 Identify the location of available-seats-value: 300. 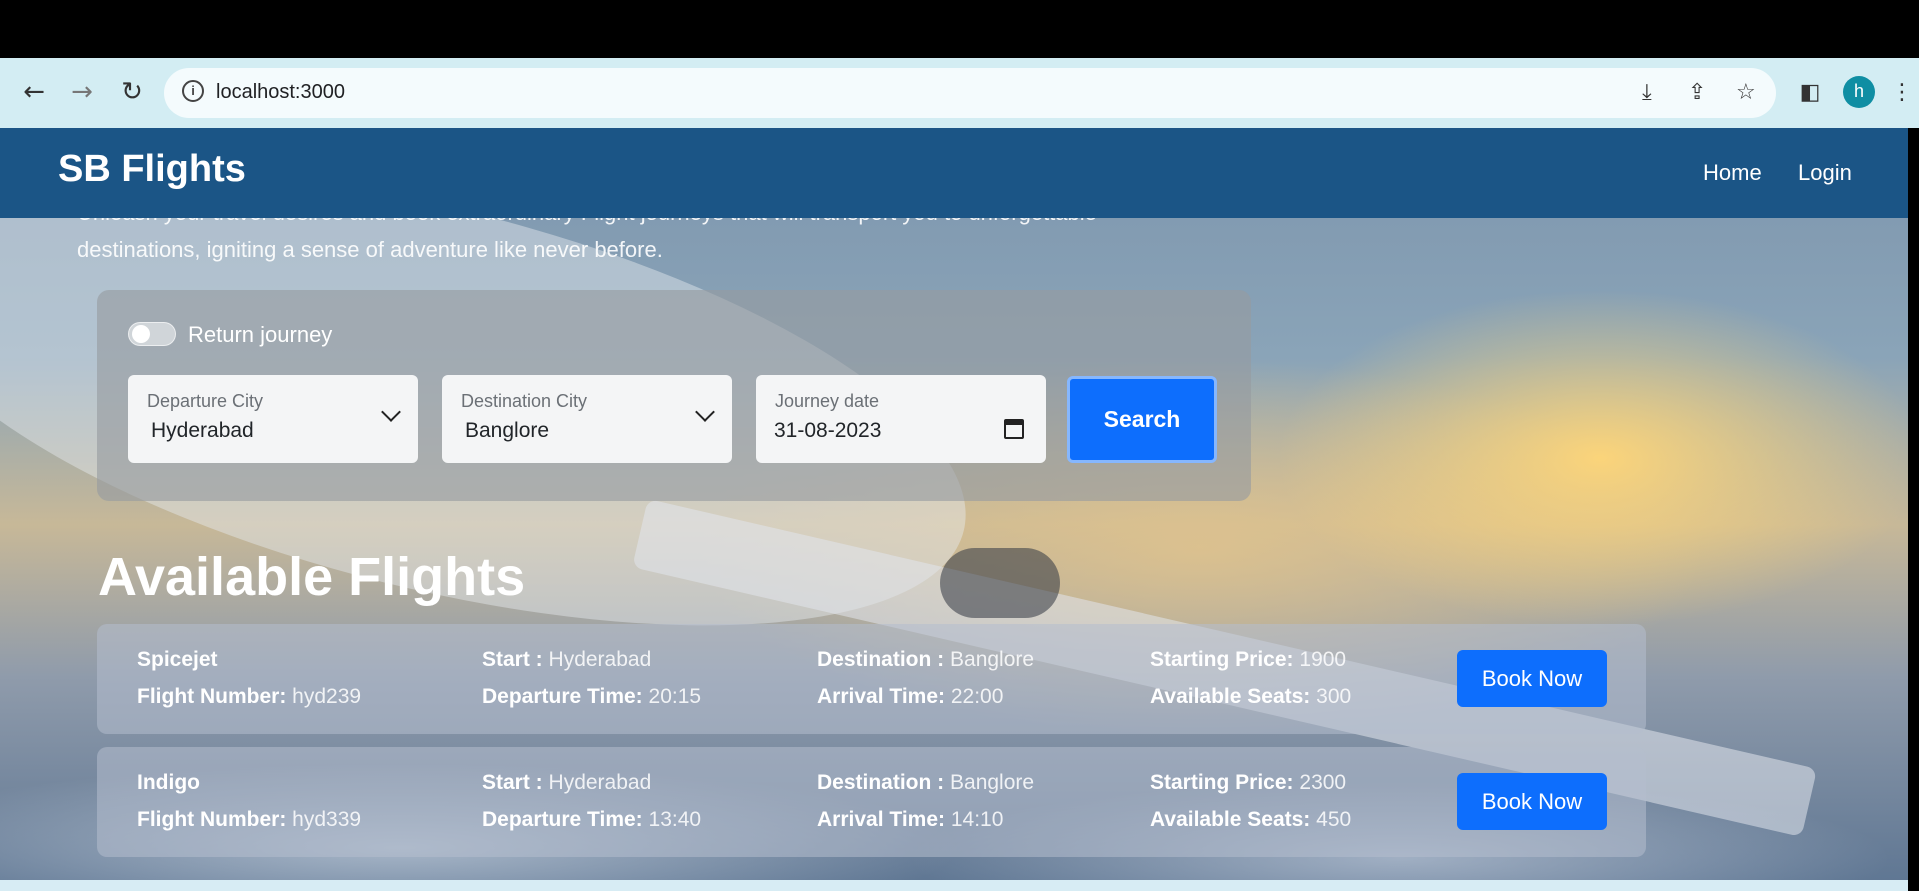
(1334, 696).